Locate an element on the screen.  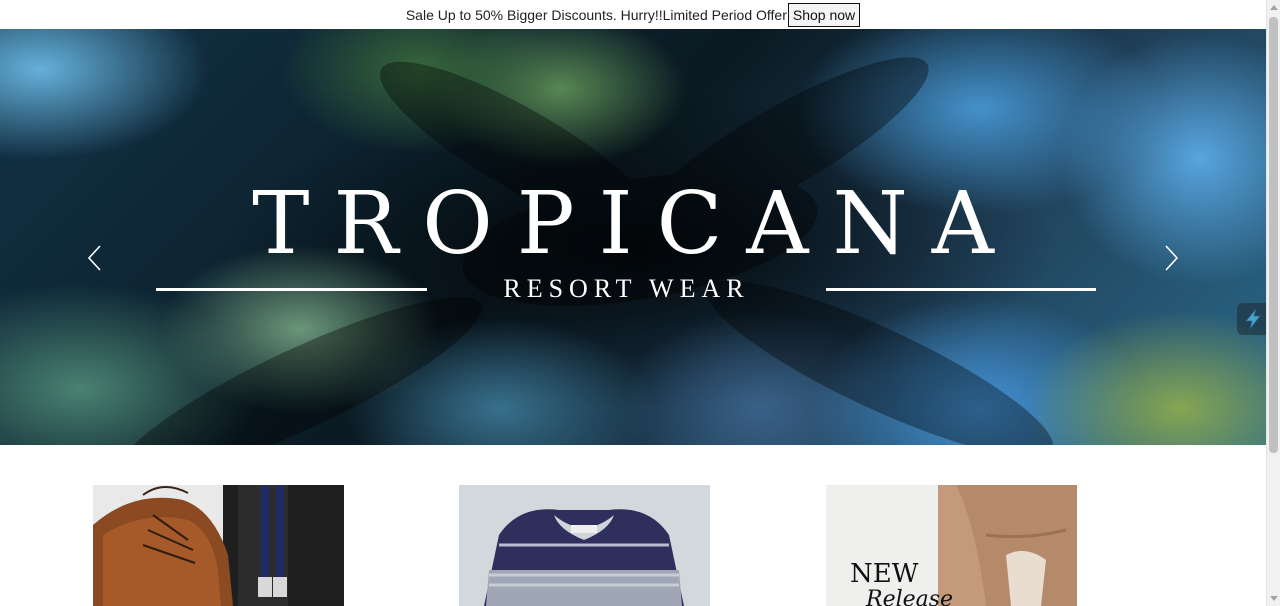
product-card-sweater is located at coordinates (584, 545).